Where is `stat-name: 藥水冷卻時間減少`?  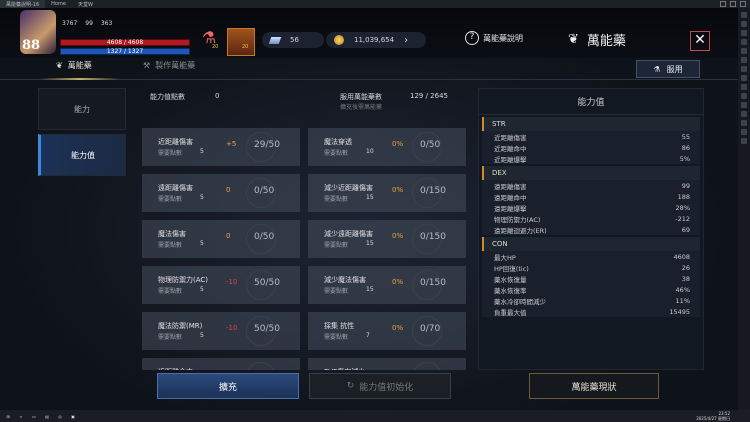
stat-name: 藥水冷卻時間減少 is located at coordinates (520, 301).